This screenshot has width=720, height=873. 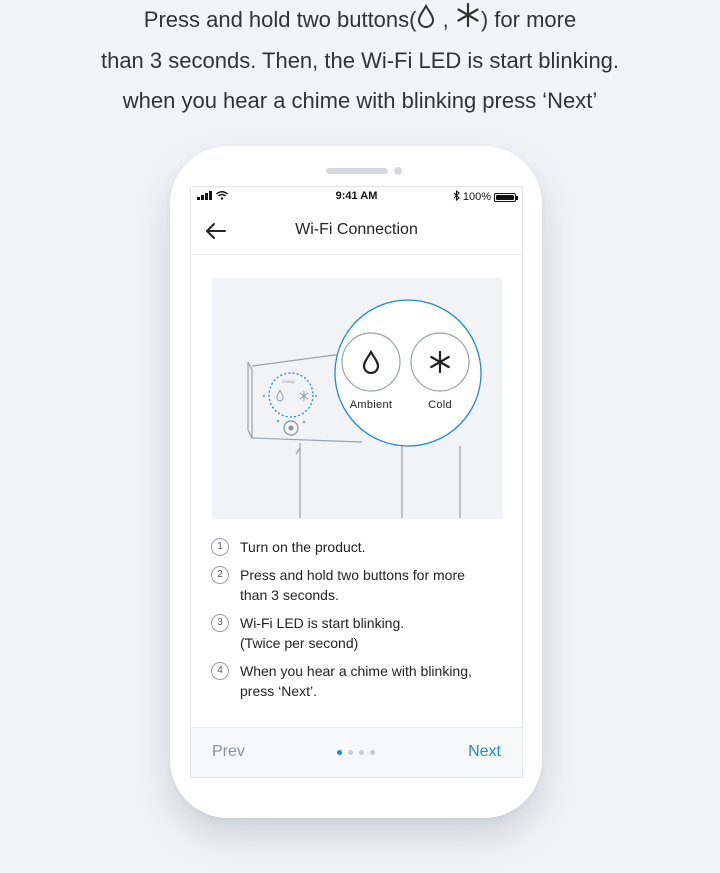 I want to click on ambient-label: Ambient, so click(x=371, y=405).